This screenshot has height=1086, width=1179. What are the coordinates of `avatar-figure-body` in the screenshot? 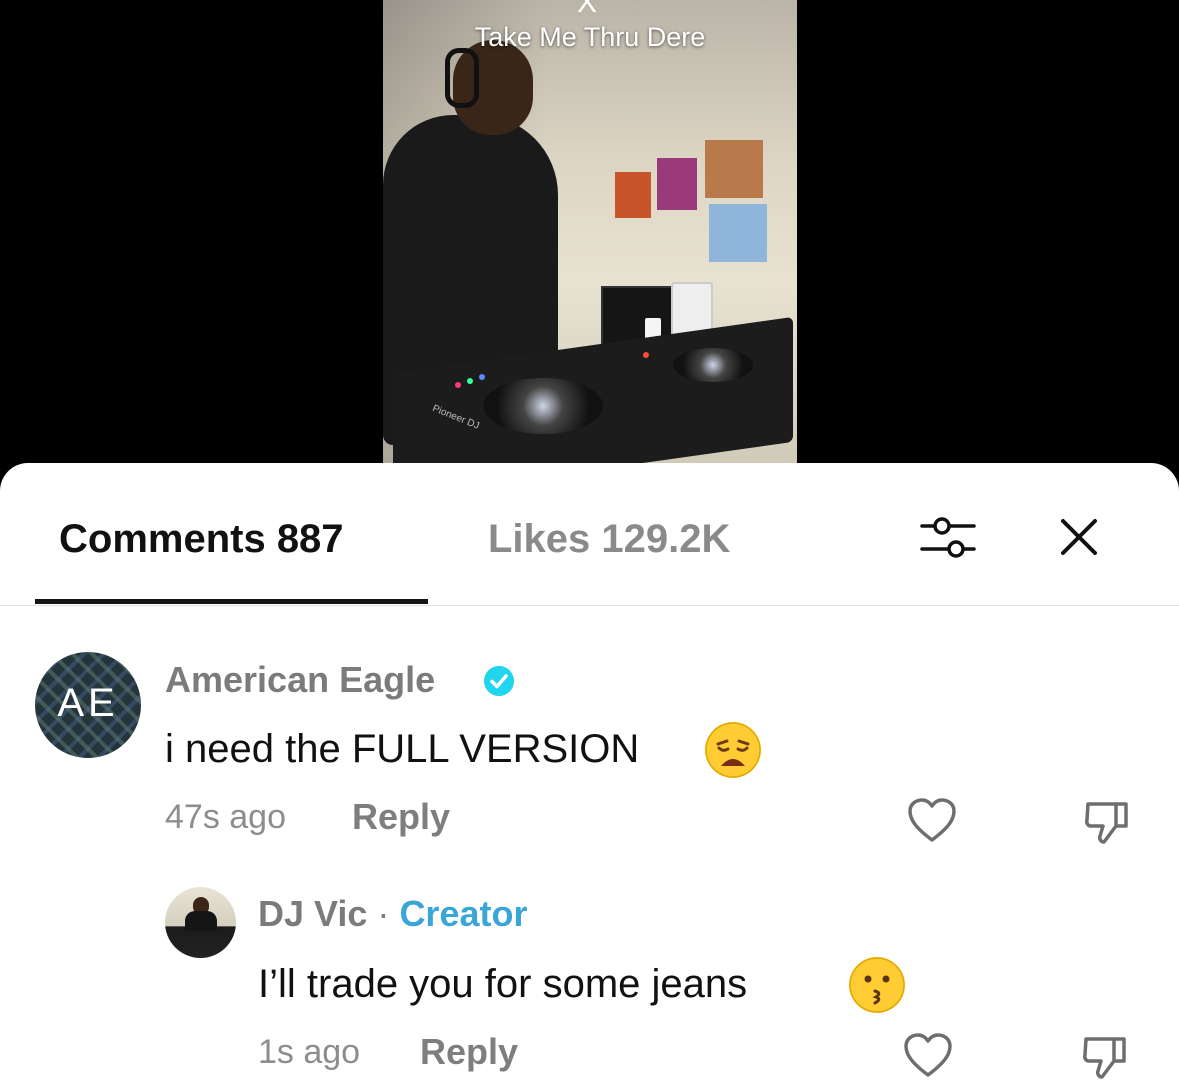 It's located at (201, 921).